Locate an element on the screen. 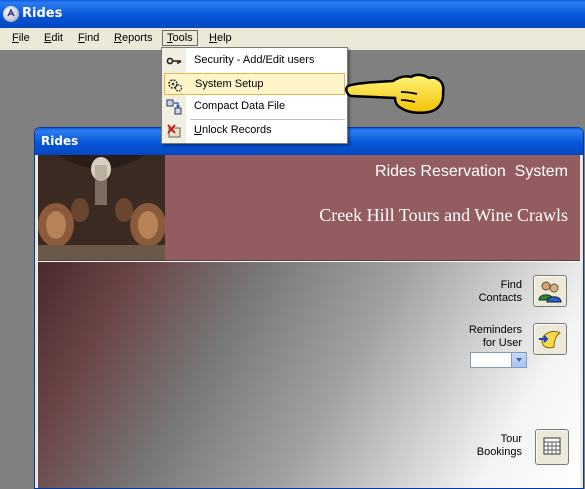 The height and width of the screenshot is (489, 585). window-title: Rides is located at coordinates (42, 13).